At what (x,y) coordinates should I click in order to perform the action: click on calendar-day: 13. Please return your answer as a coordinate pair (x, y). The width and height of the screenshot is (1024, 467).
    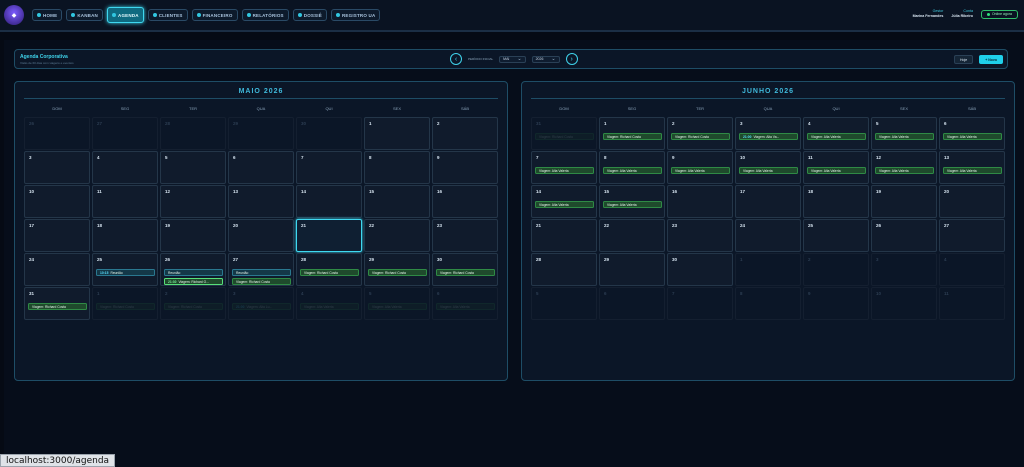
    Looking at the image, I should click on (261, 201).